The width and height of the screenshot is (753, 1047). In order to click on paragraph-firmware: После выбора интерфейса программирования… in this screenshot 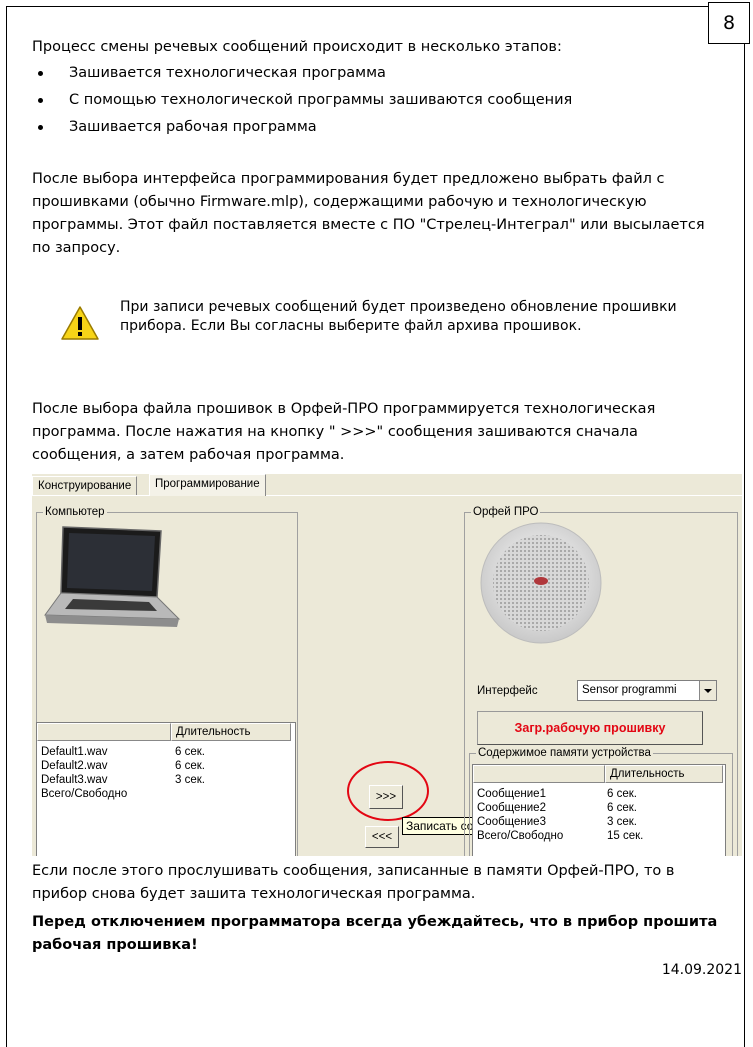, I will do `click(368, 213)`.